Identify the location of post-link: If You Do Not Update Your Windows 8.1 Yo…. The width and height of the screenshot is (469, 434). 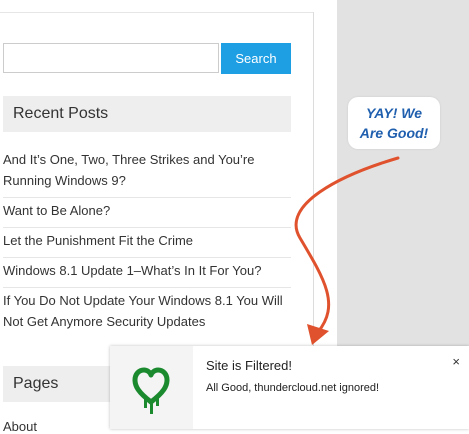
(143, 311).